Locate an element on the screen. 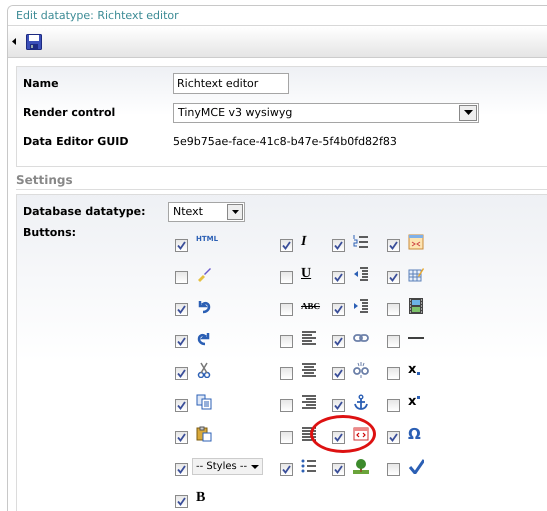 The height and width of the screenshot is (511, 547). name-field: Richtext editor is located at coordinates (231, 83).